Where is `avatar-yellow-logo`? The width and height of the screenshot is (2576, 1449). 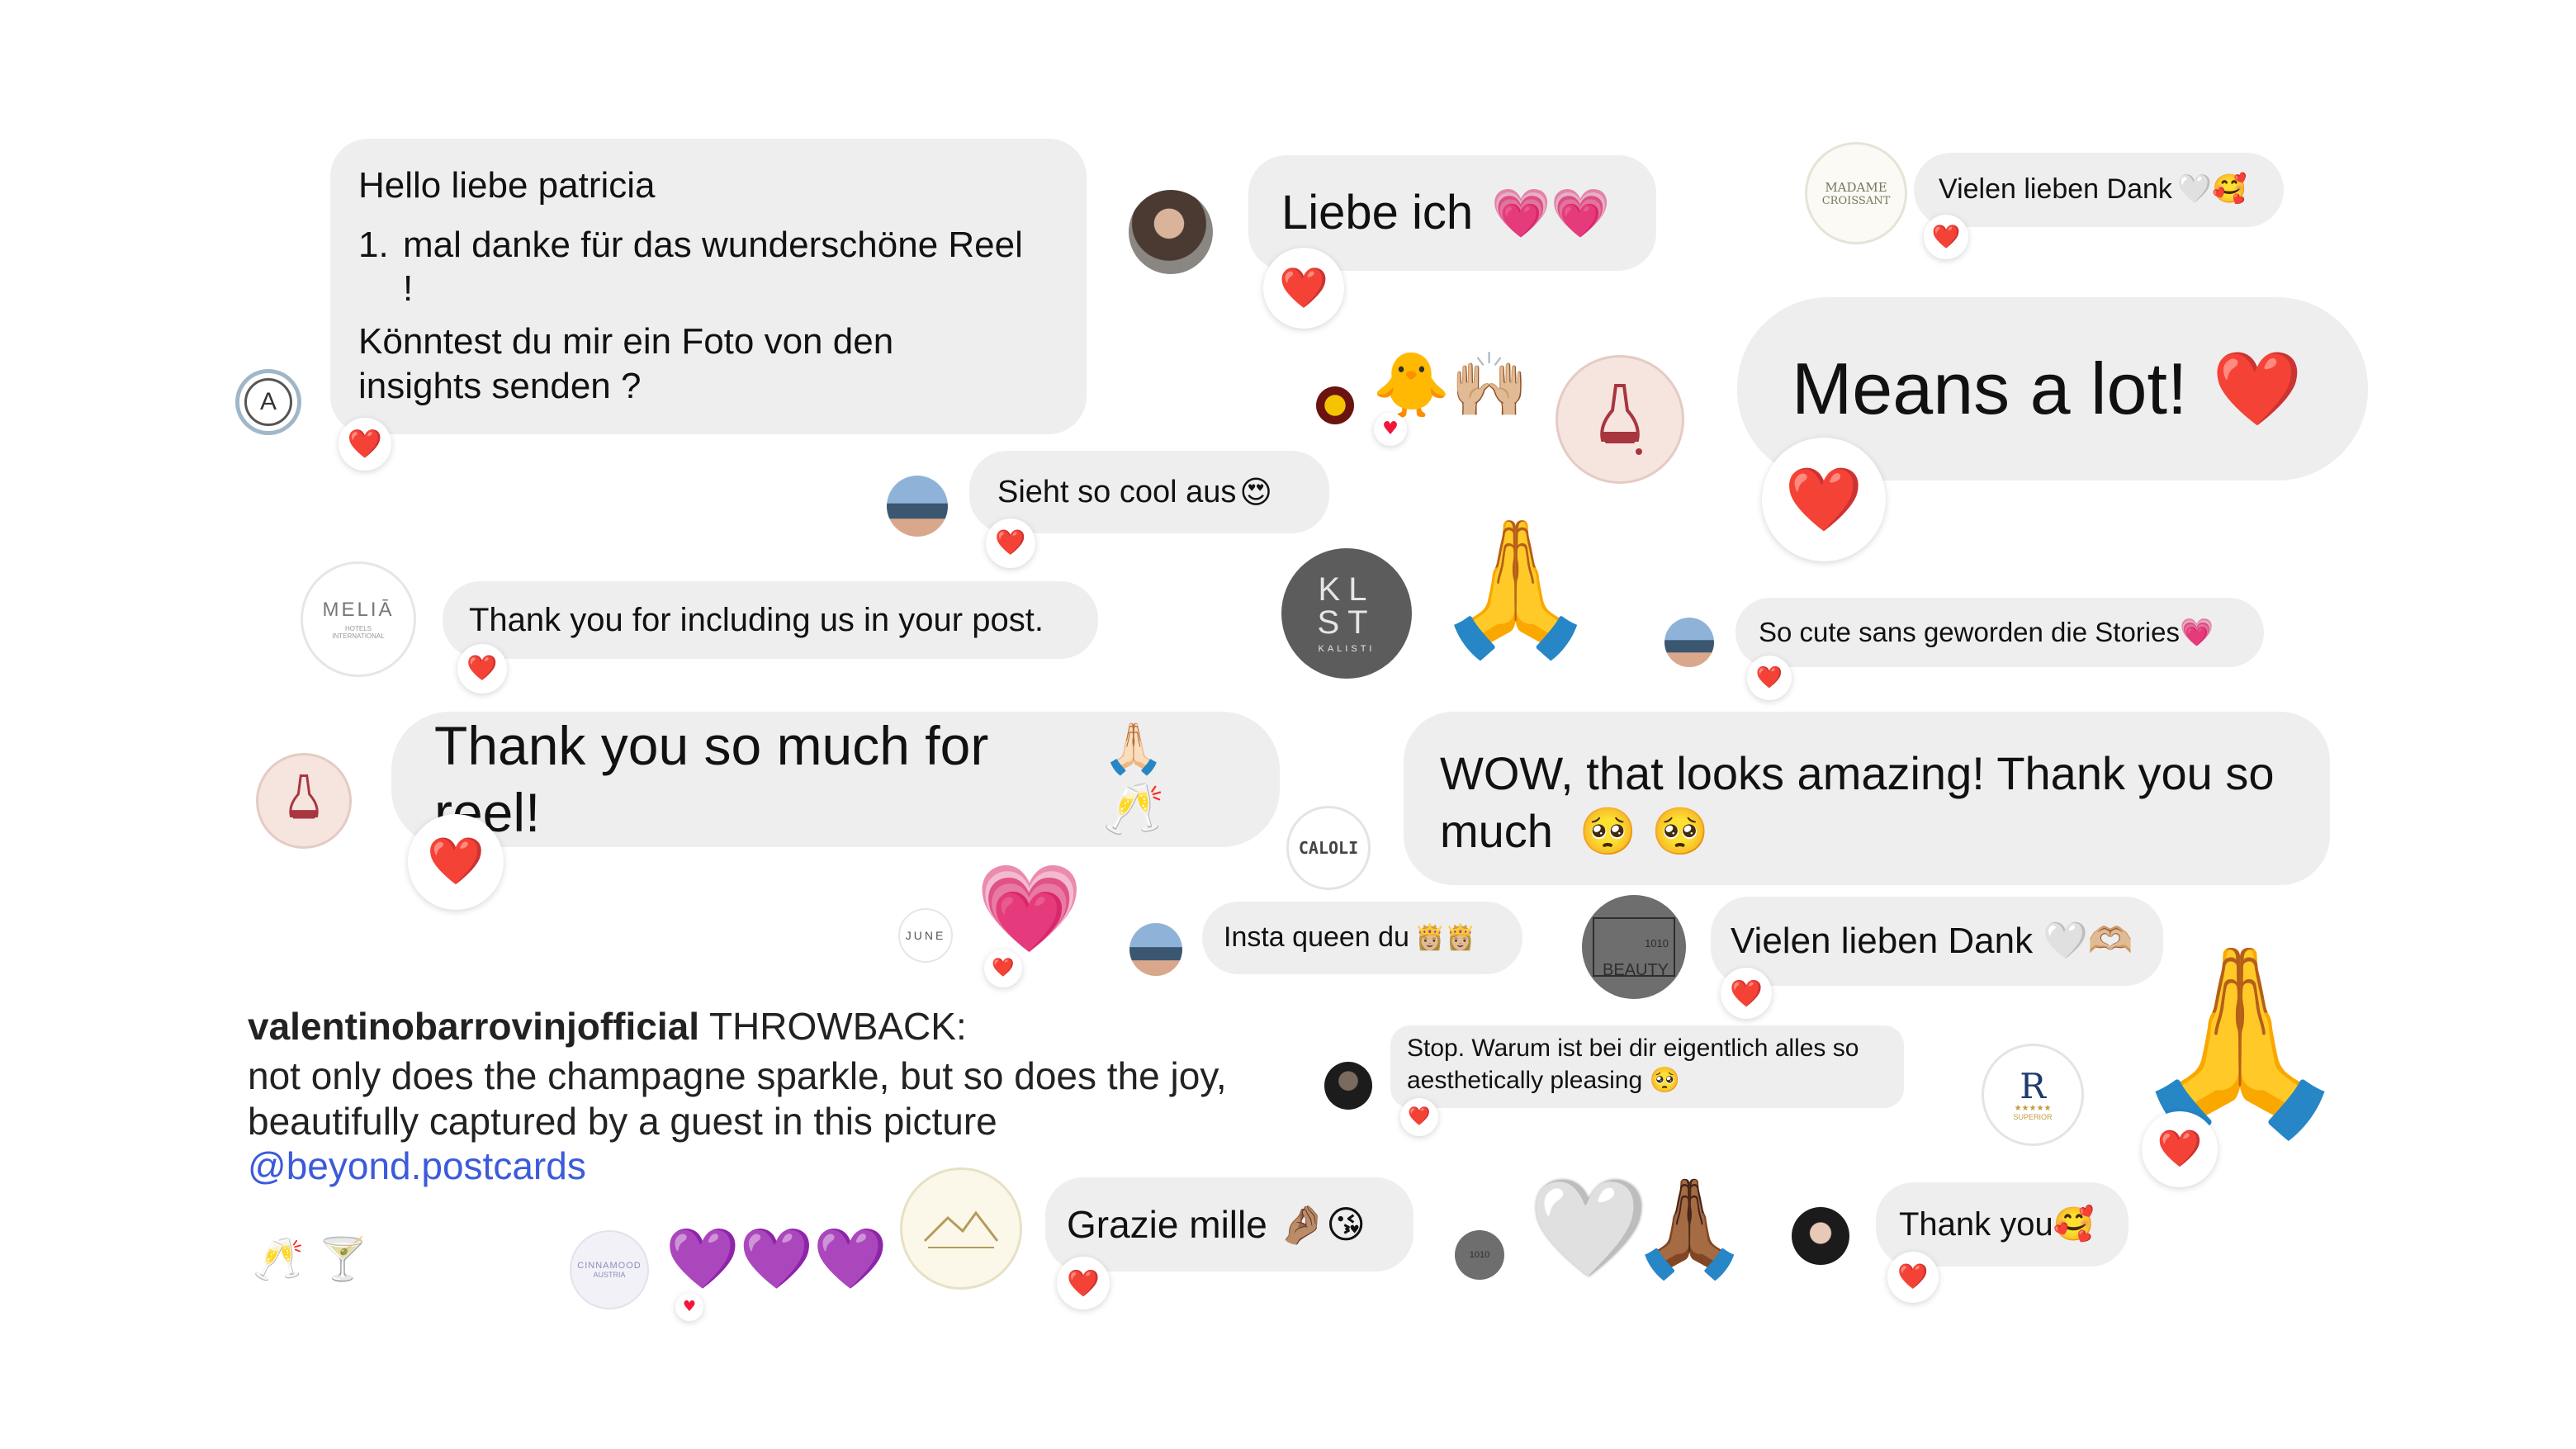 avatar-yellow-logo is located at coordinates (1335, 405).